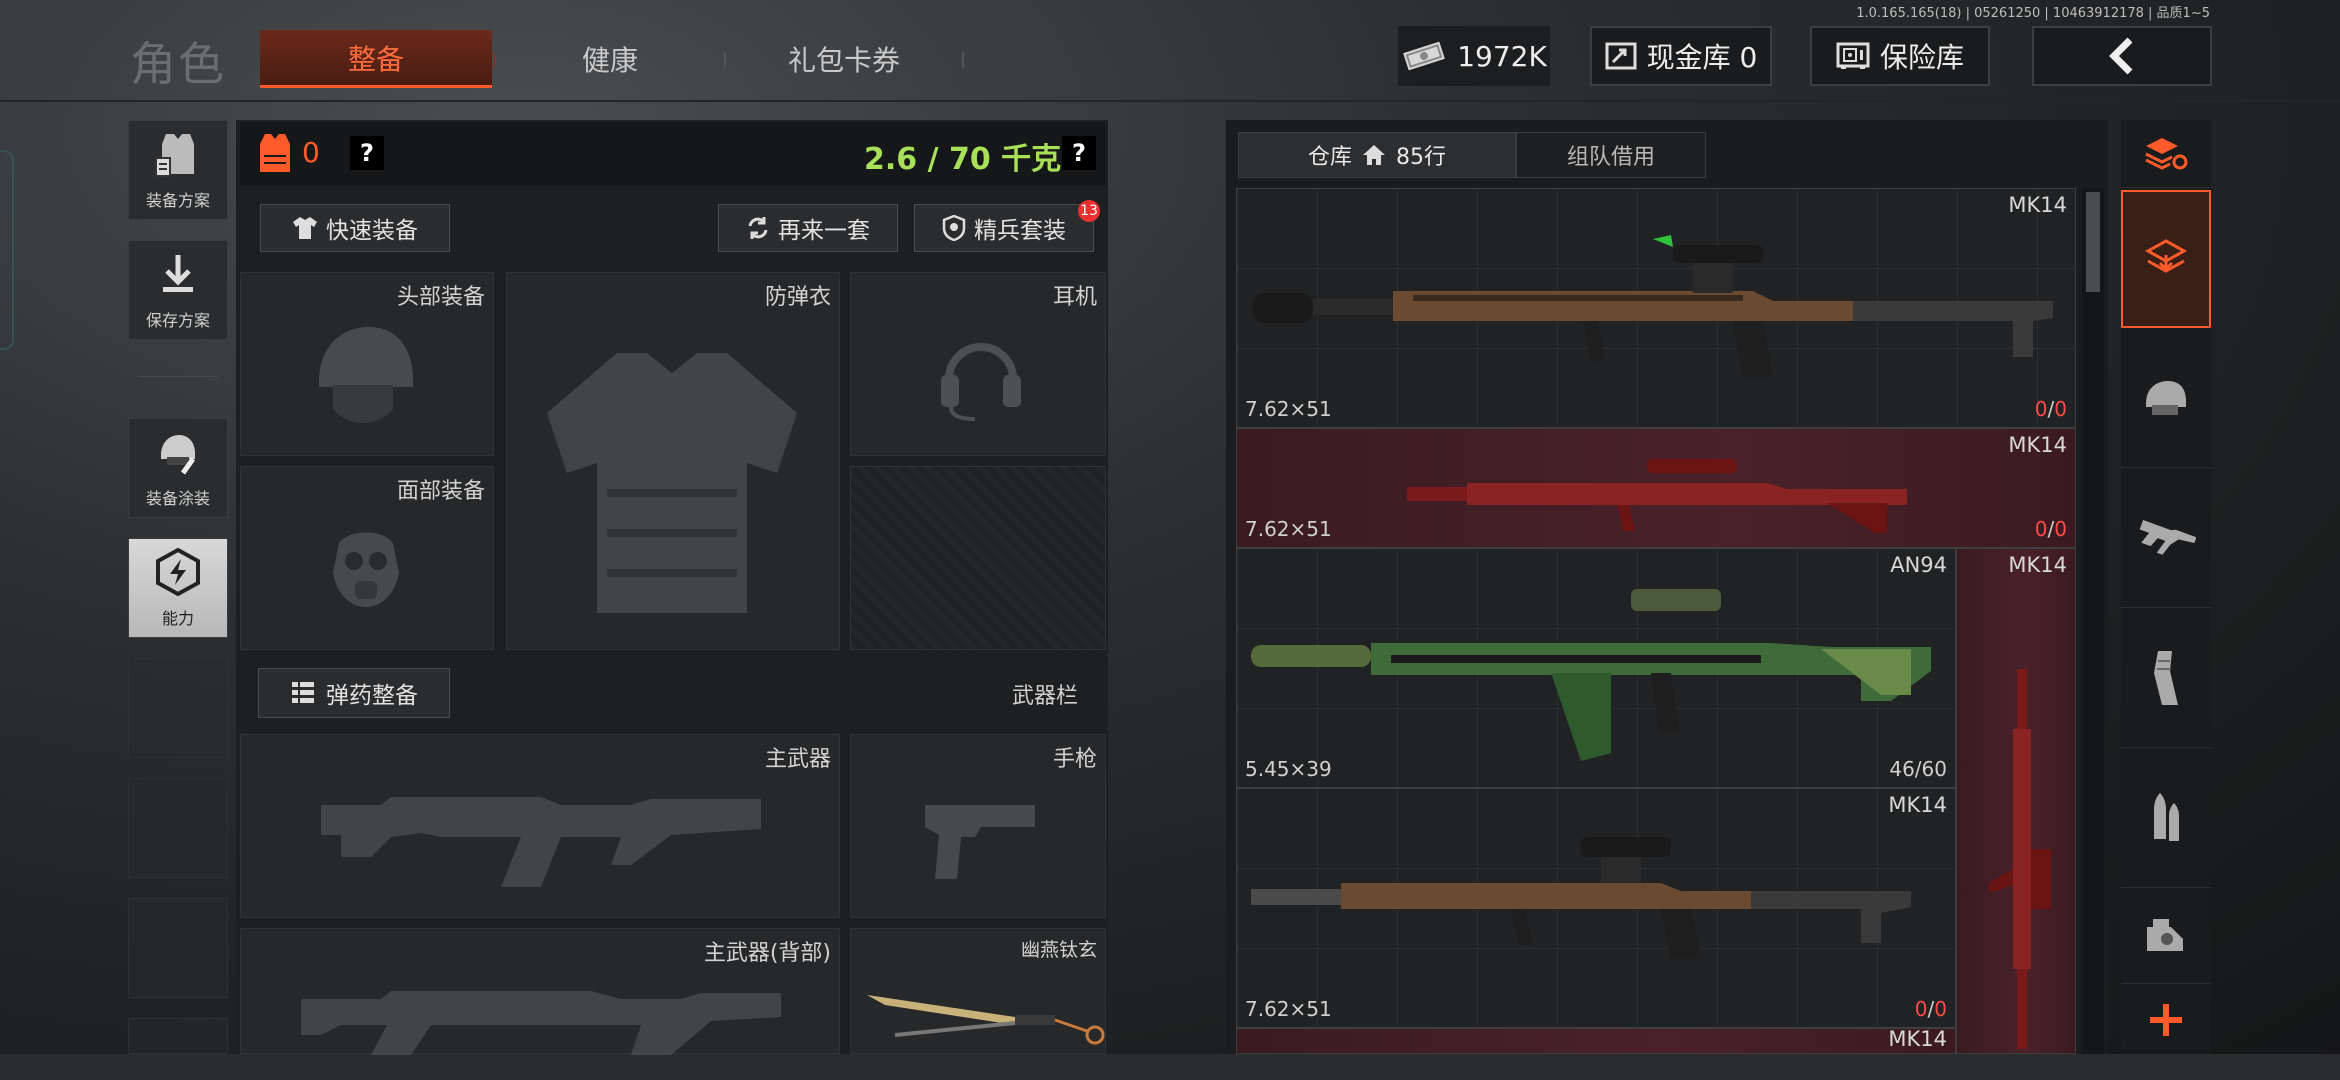 The height and width of the screenshot is (1080, 2340). I want to click on head-slot: 头部装备, so click(367, 364).